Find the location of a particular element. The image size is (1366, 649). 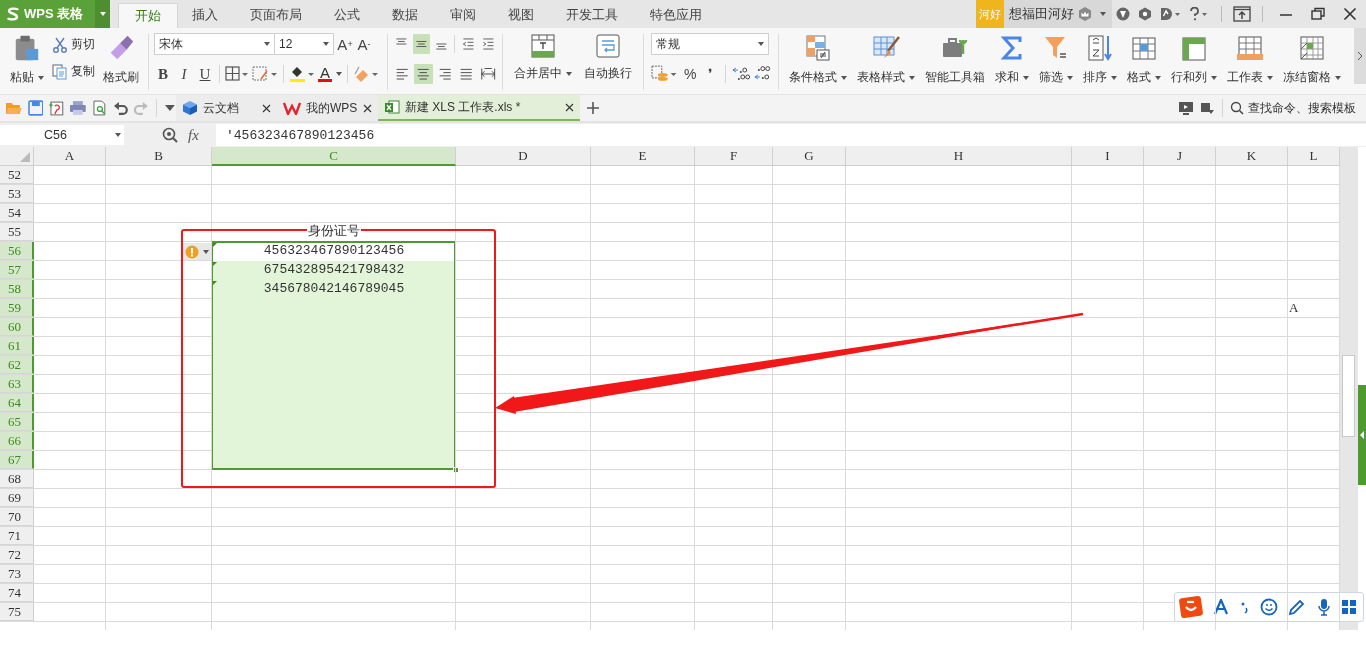

currency-icon is located at coordinates (665, 74).